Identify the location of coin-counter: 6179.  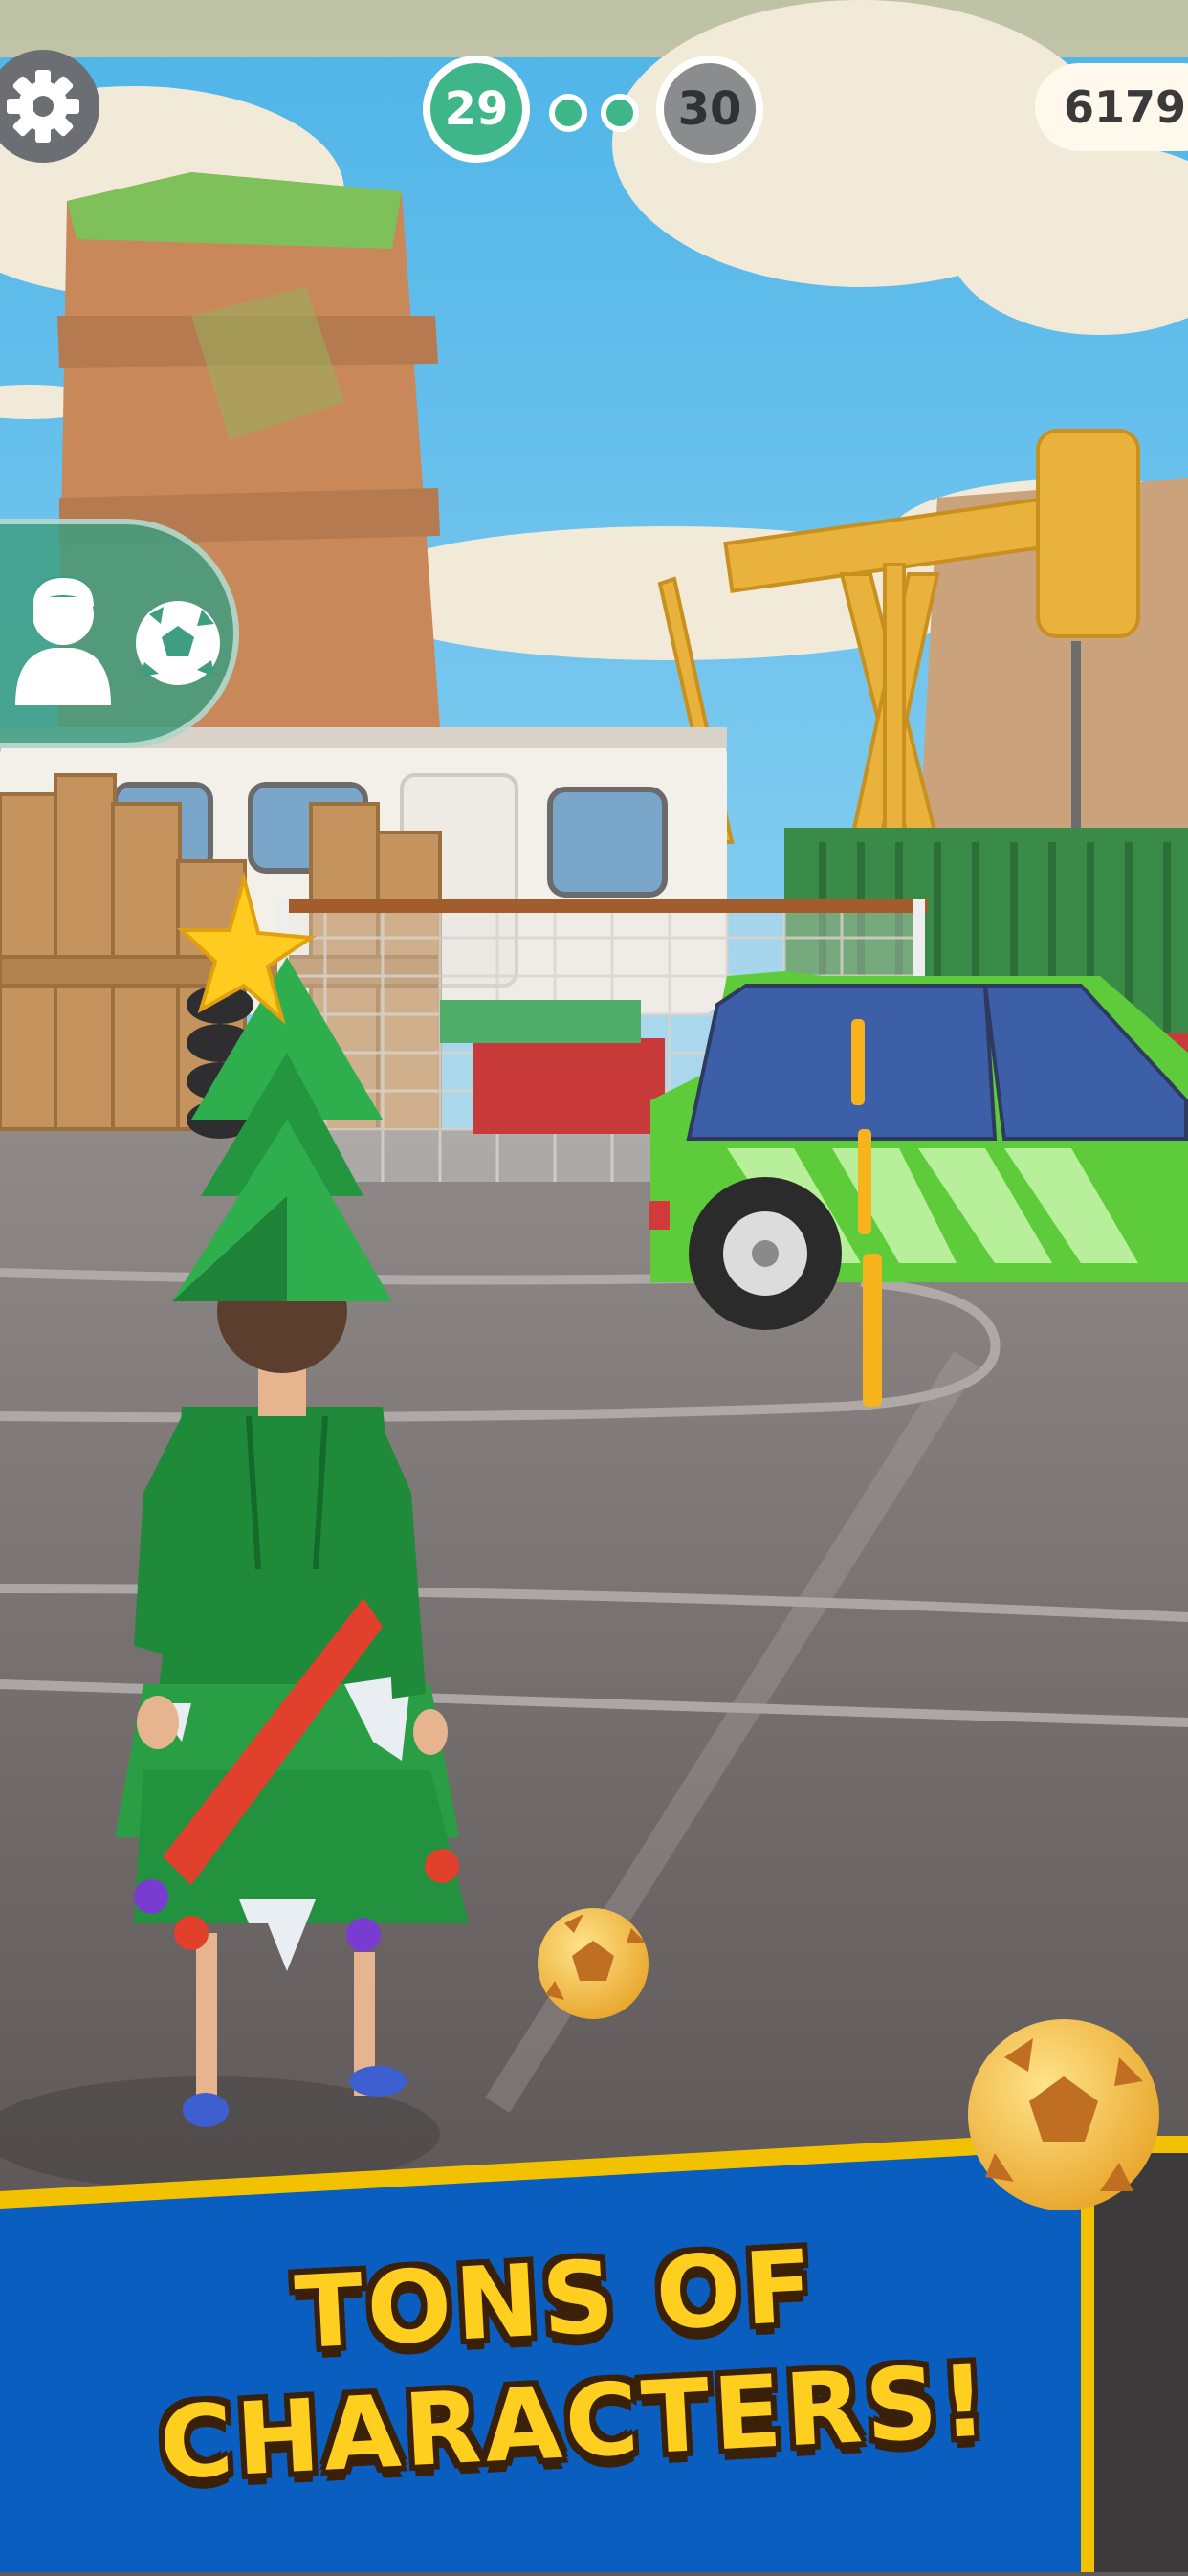
(1111, 107).